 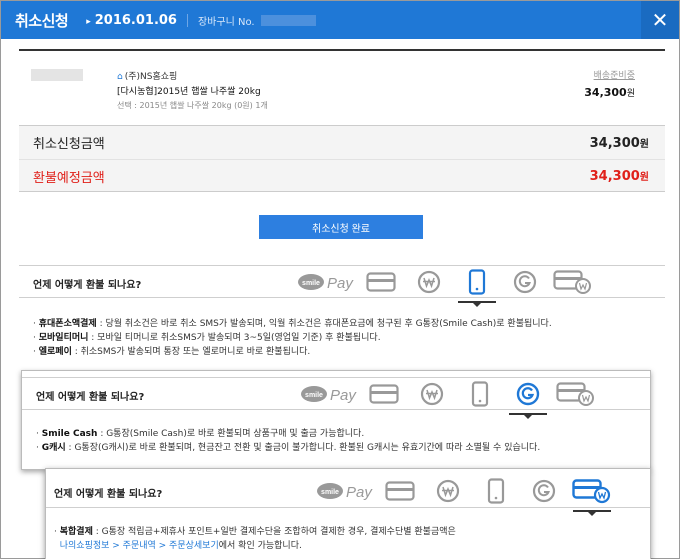 I want to click on order-detail-link: 나의쇼핑정보 > 주문내역 > 주문상세보기, so click(x=139, y=546).